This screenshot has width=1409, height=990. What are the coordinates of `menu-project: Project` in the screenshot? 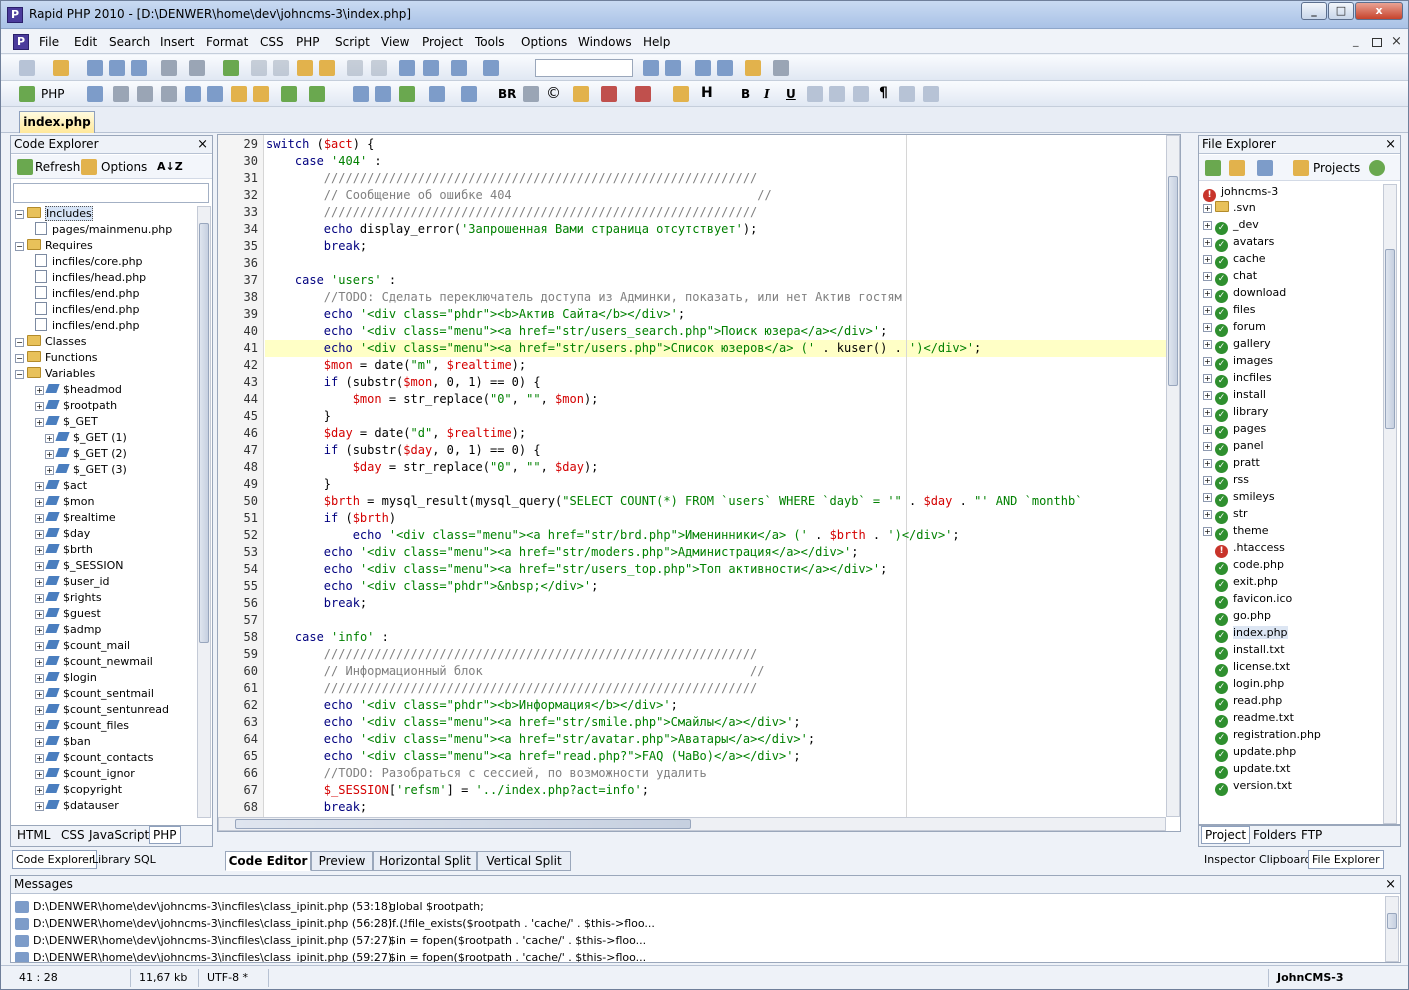 It's located at (442, 42).